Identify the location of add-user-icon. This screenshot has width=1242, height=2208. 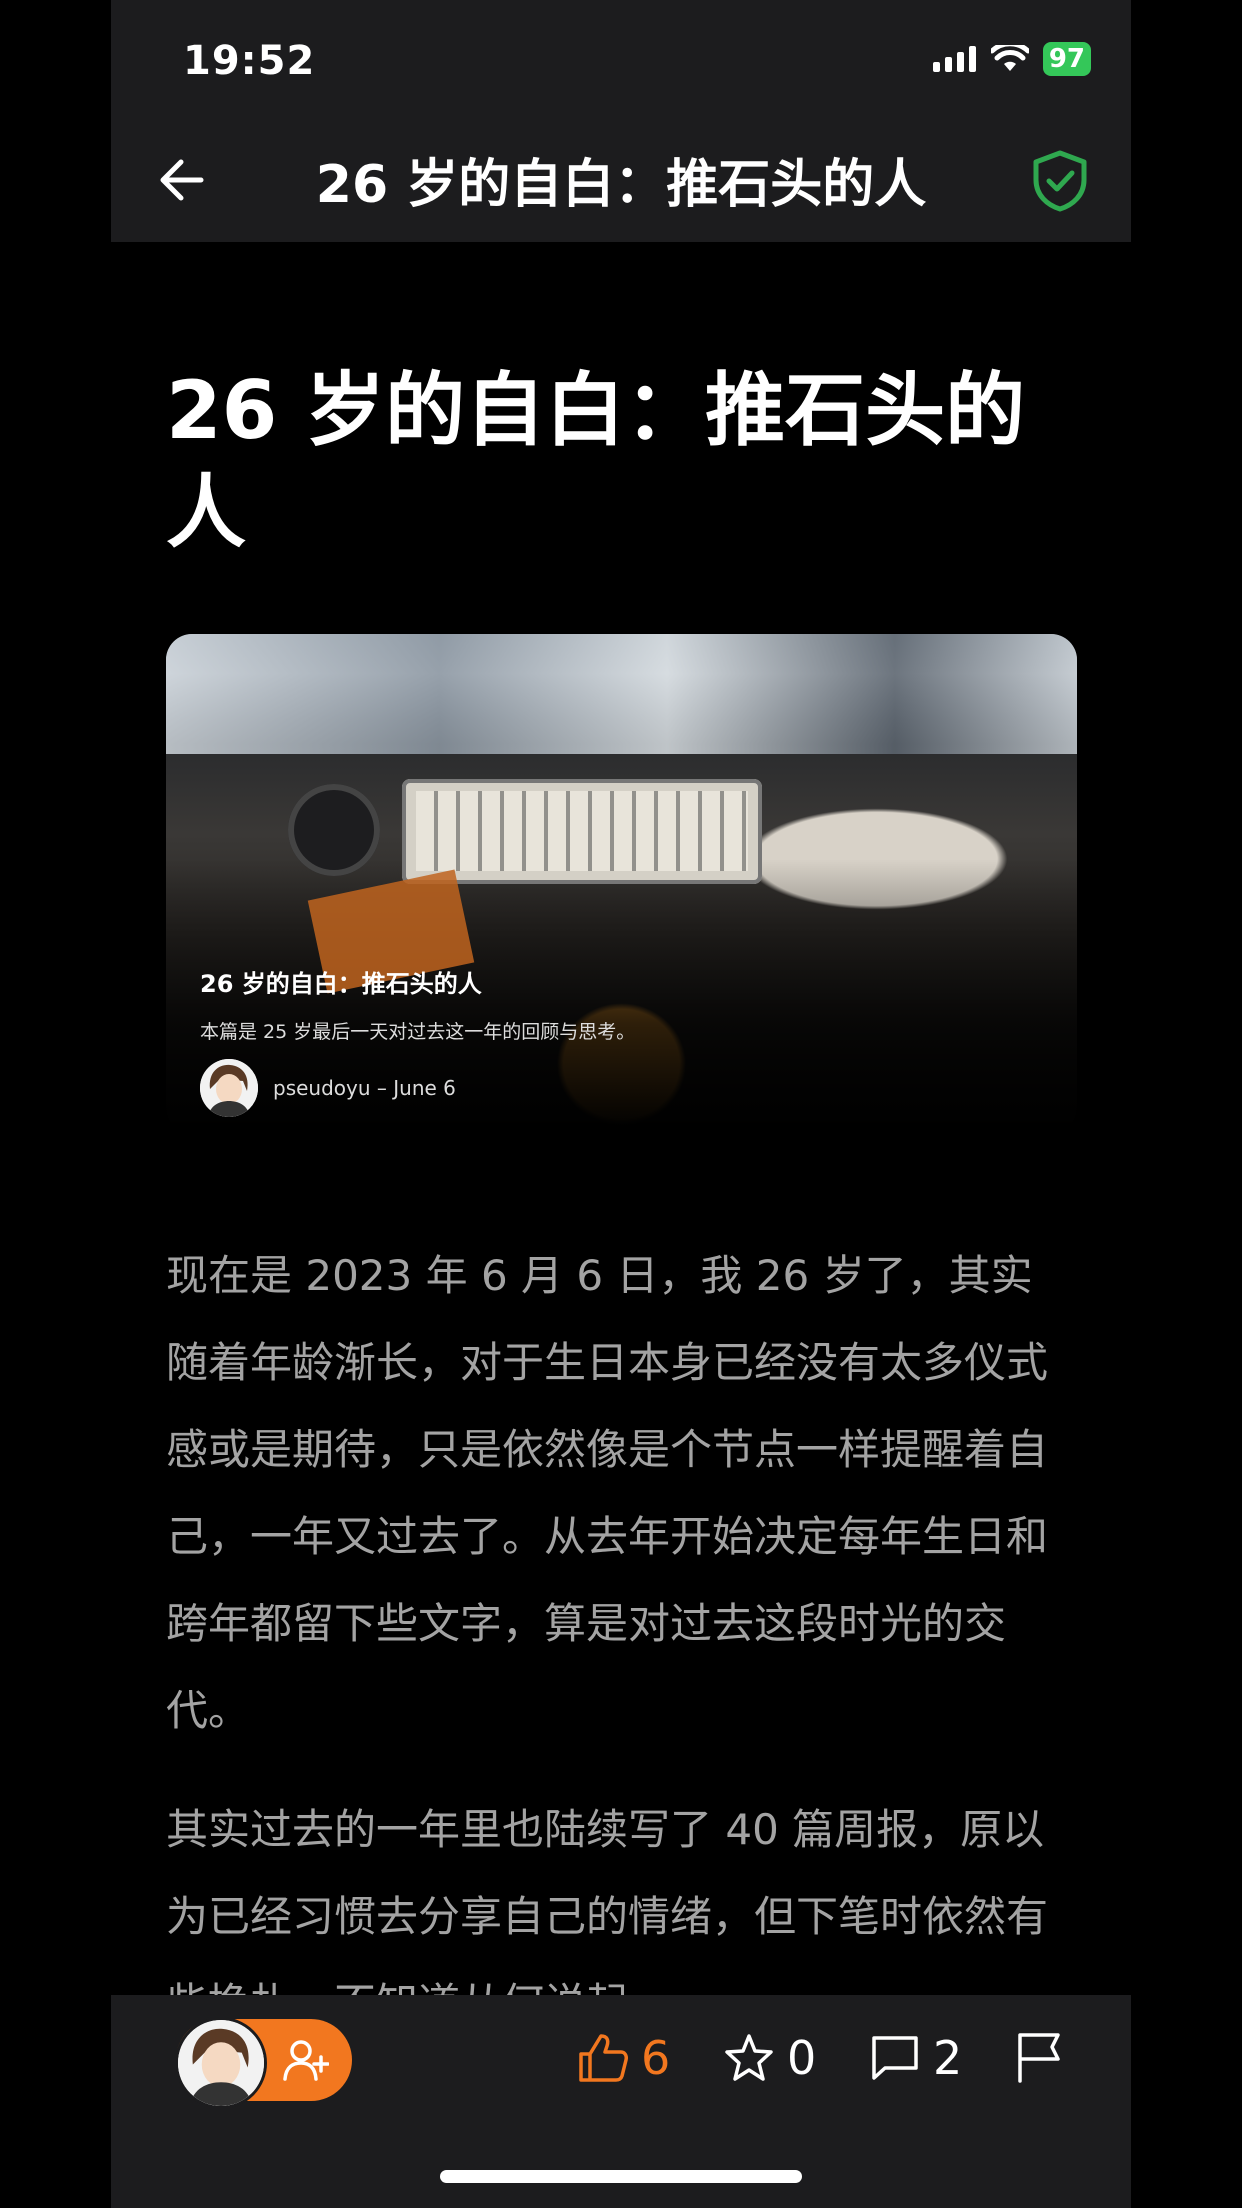
(306, 2060).